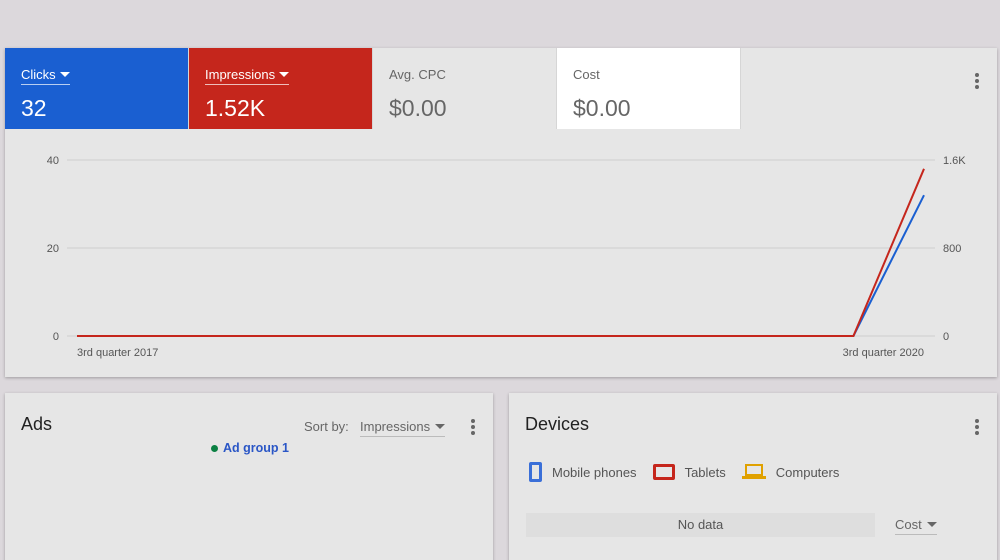 The image size is (1000, 560). I want to click on sort-value: Impressions, so click(395, 426).